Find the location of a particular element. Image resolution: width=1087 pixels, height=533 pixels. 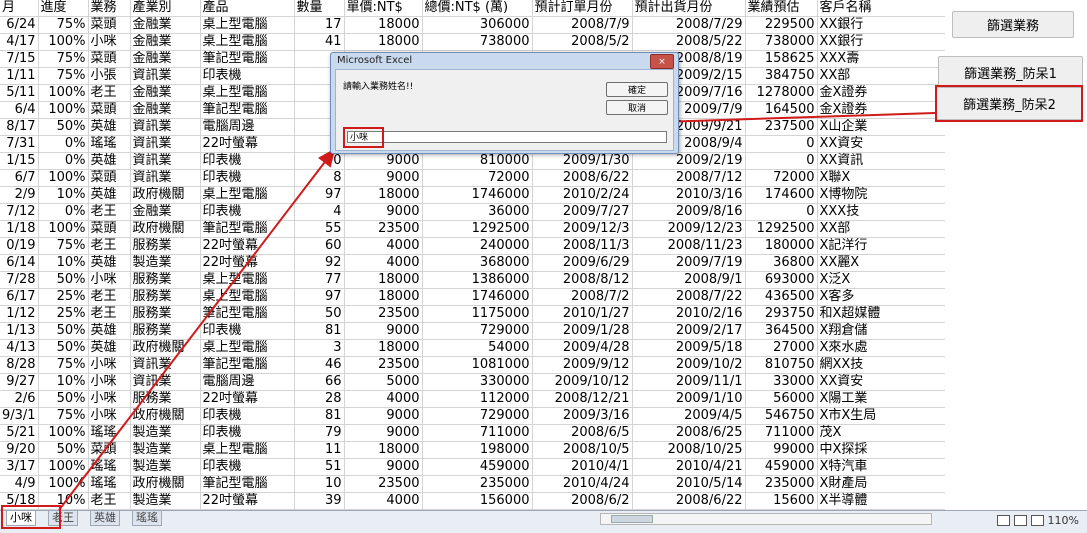

cell: 2008/10/25 is located at coordinates (689, 450).